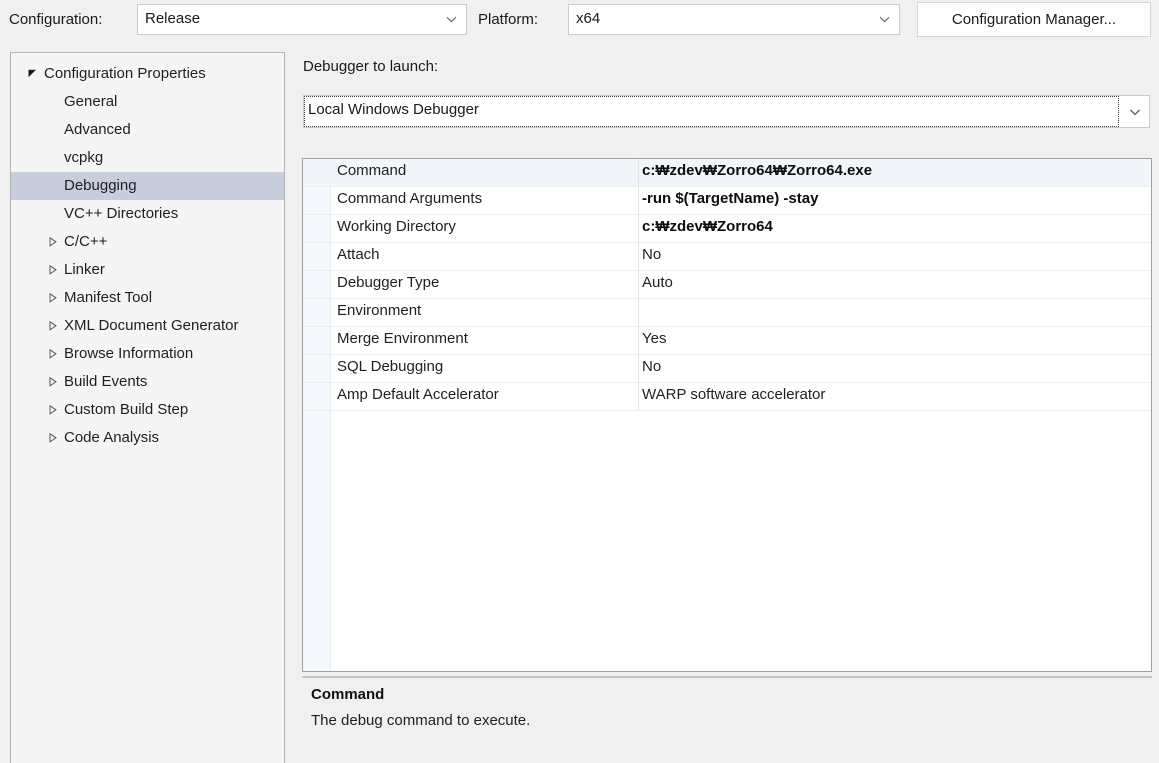  Describe the element at coordinates (84, 157) in the screenshot. I see `sidebar-item-label: vcpkg` at that location.